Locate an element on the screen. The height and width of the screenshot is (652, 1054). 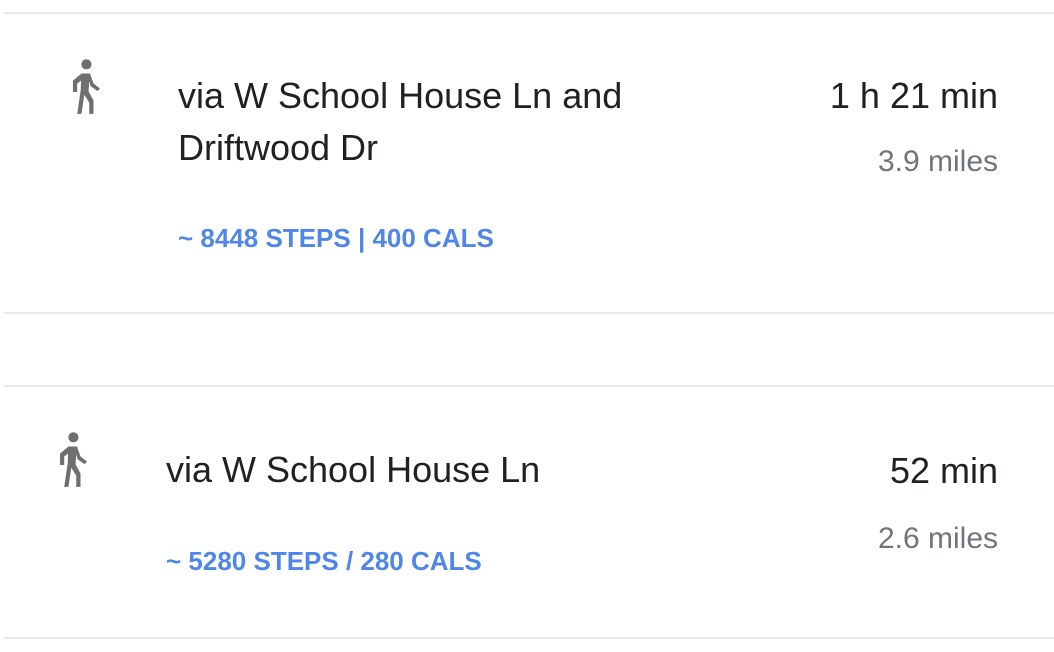
route-distance: 2.6 miles is located at coordinates (937, 538).